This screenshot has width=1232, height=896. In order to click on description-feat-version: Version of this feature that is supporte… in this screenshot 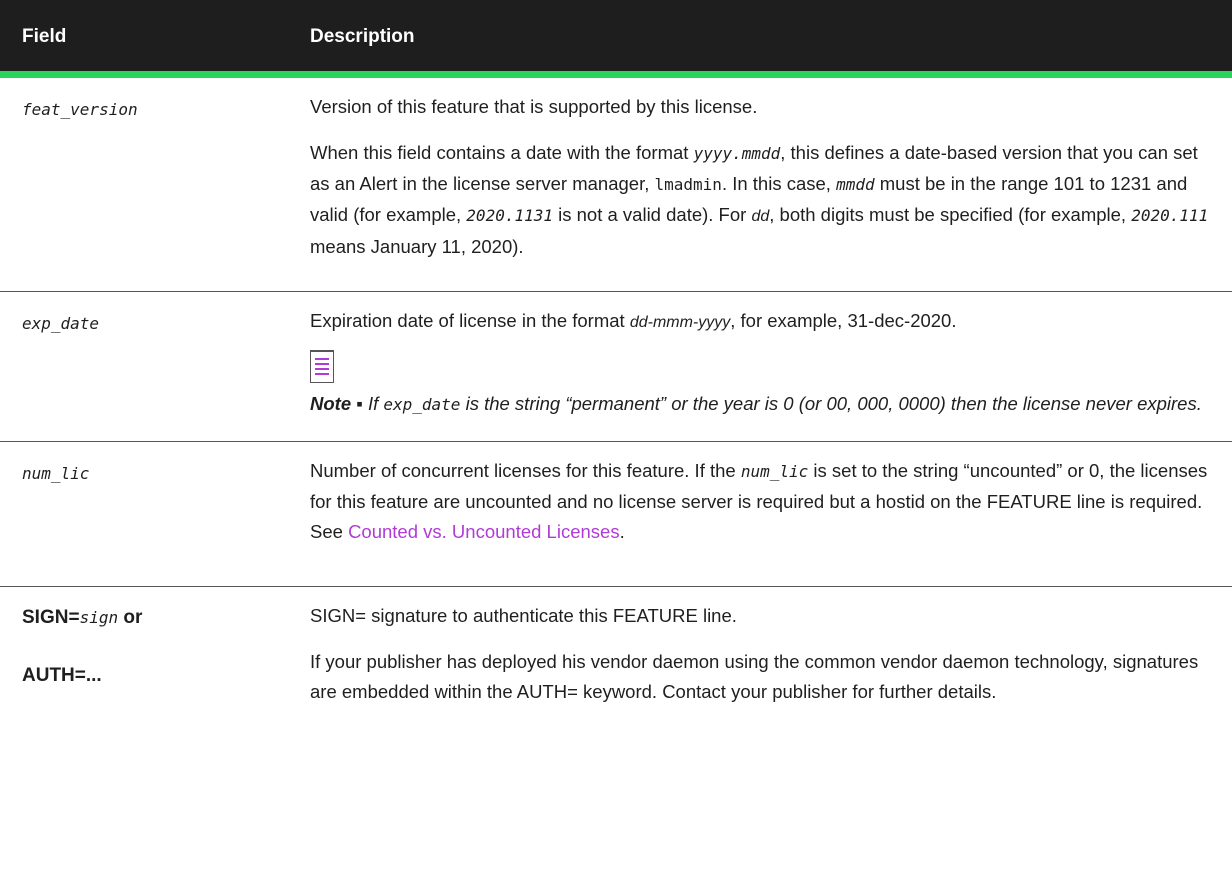, I will do `click(761, 177)`.